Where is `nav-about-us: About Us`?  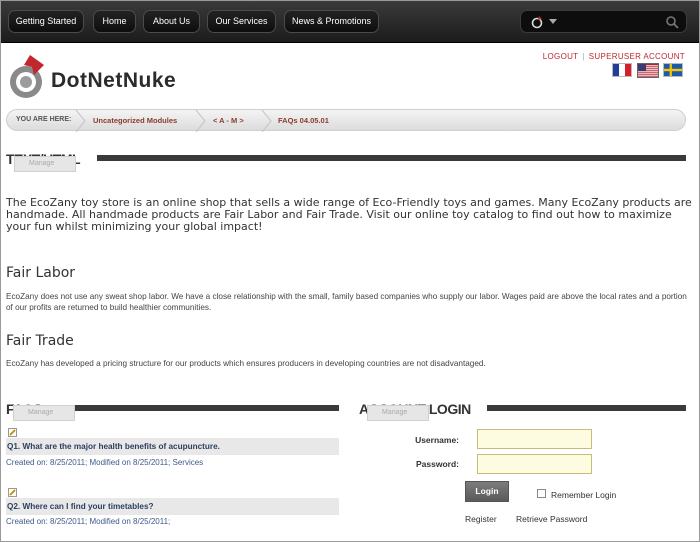
nav-about-us: About Us is located at coordinates (171, 21).